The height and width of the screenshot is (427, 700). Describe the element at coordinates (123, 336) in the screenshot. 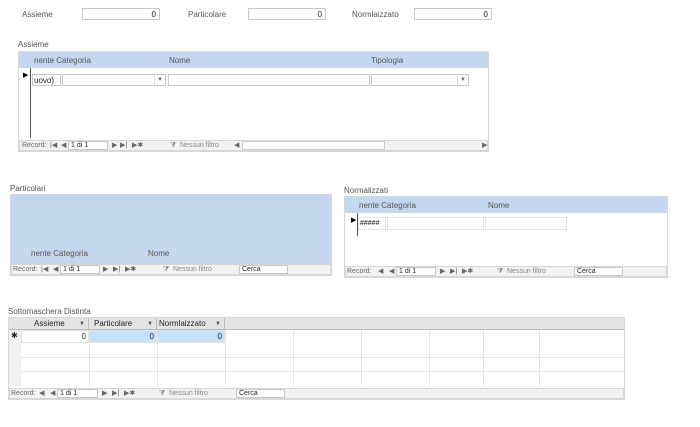

I see `distinta-particolare-cell: 0` at that location.